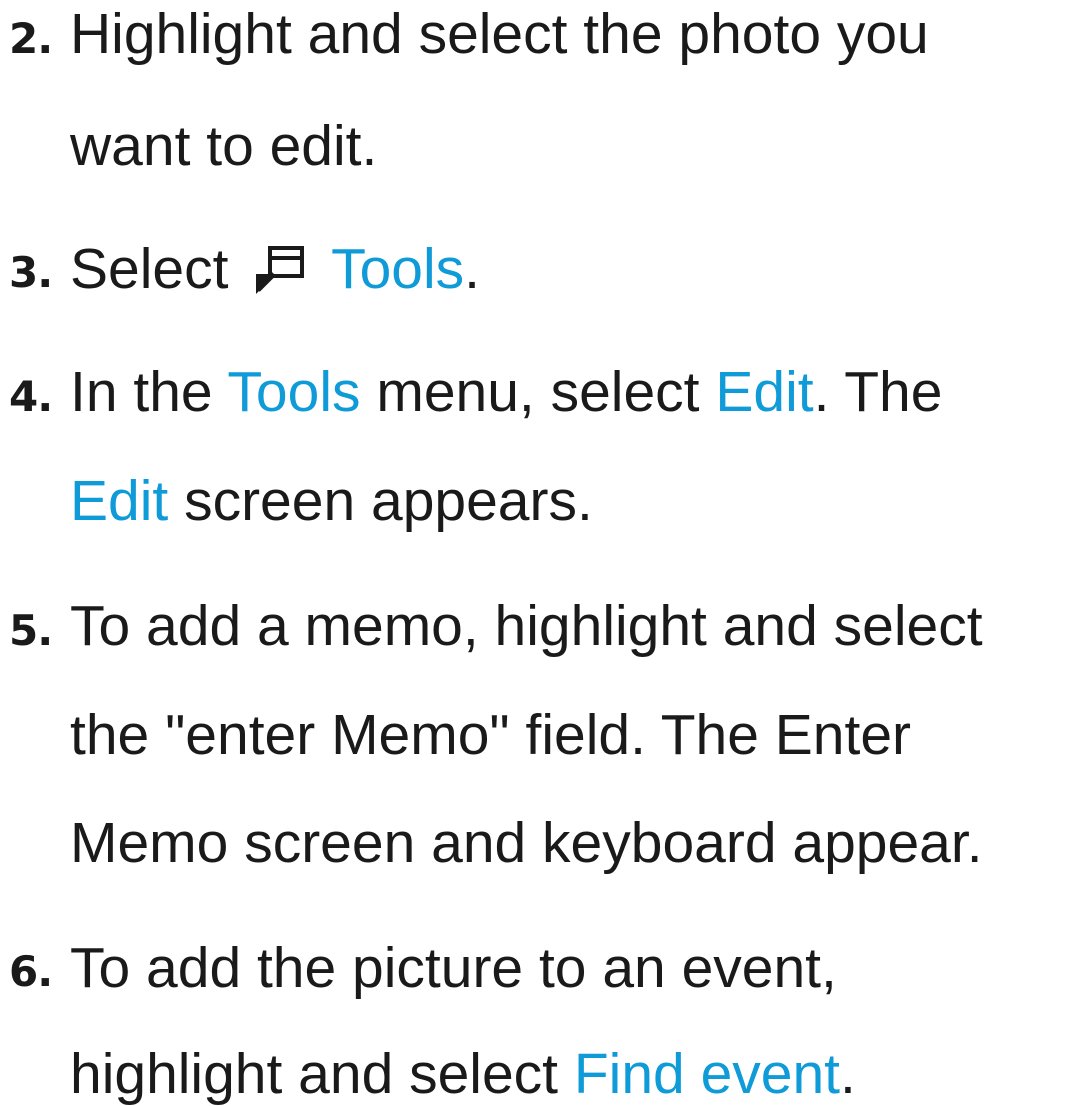 This screenshot has width=1075, height=1106. What do you see at coordinates (707, 1074) in the screenshot?
I see `find-event-link: Find event` at bounding box center [707, 1074].